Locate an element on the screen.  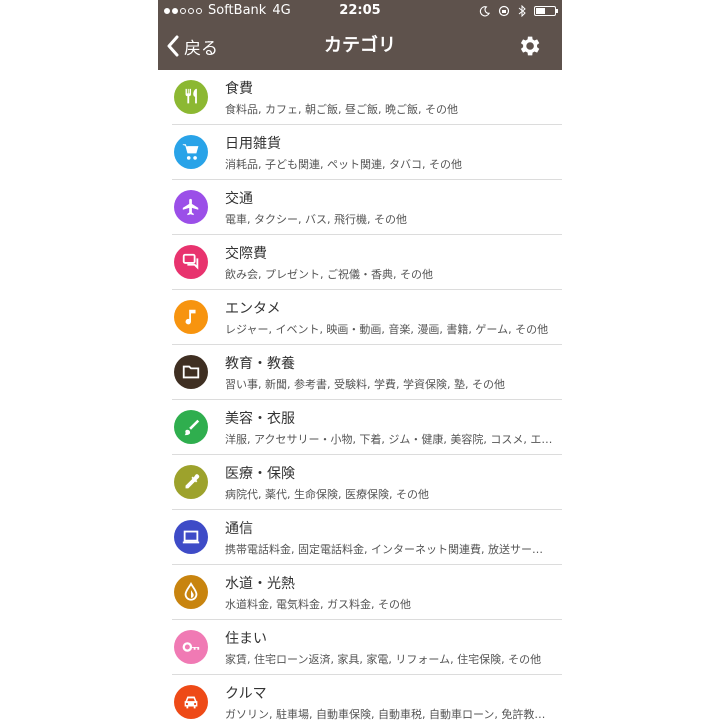
category-row: 食費食料品, カフェ, 朝ご飯, 昼ご飯, 晩ご飯, その他 is located at coordinates (367, 97).